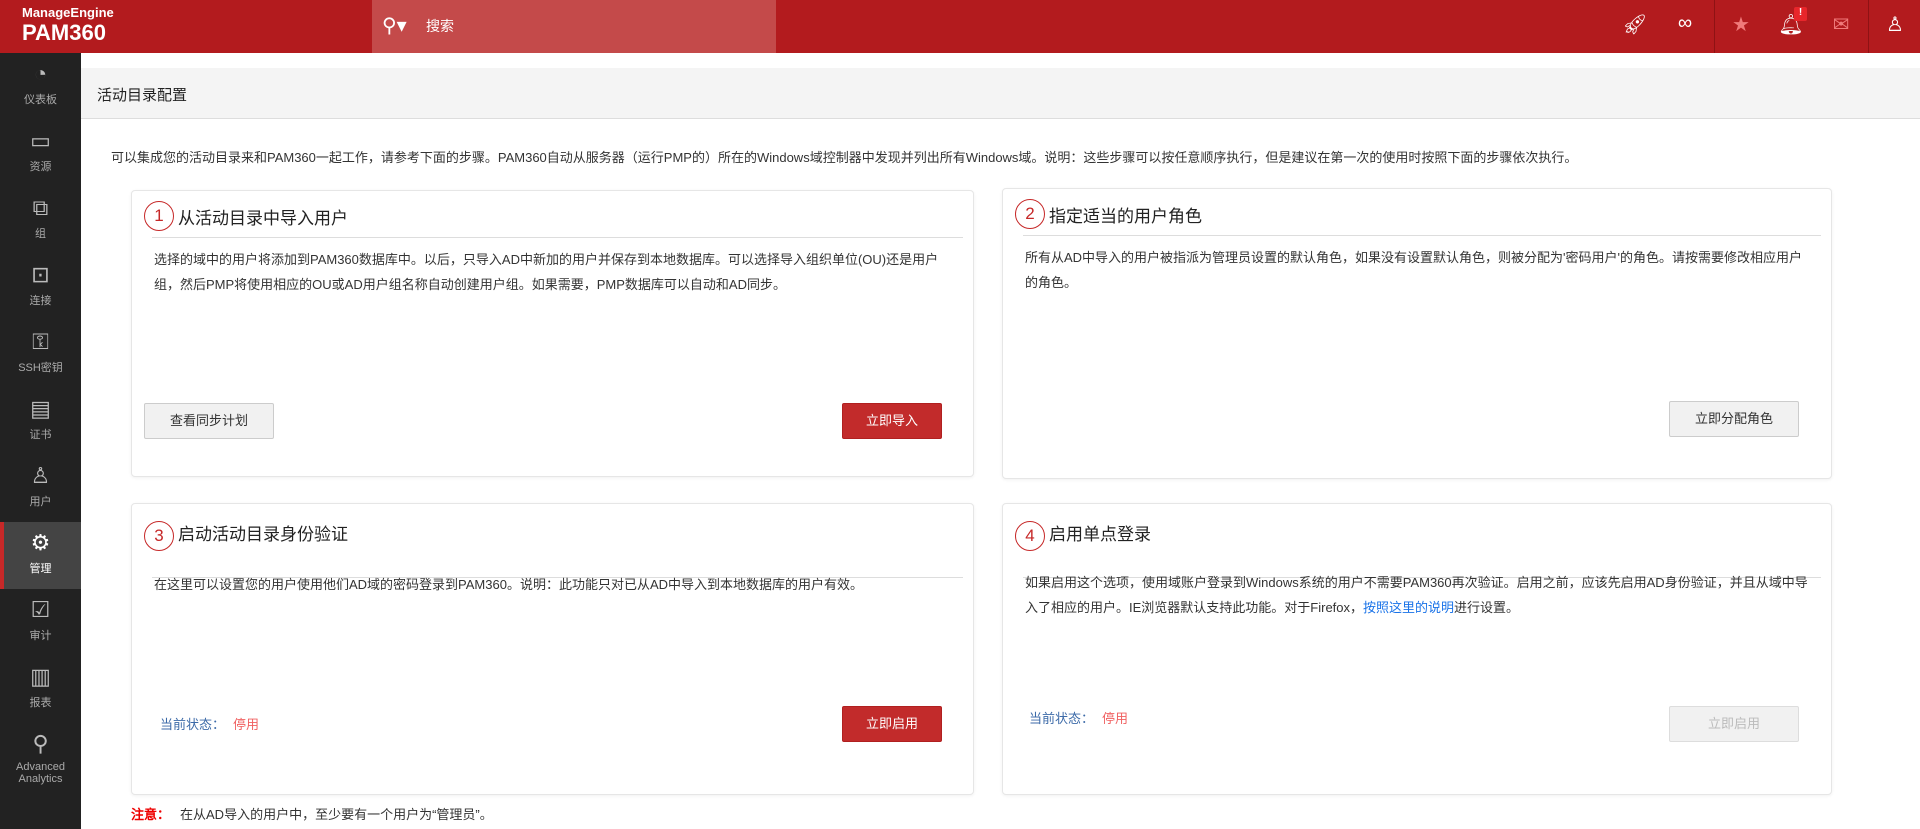  I want to click on sidebar-icon: ⚙, so click(40, 542).